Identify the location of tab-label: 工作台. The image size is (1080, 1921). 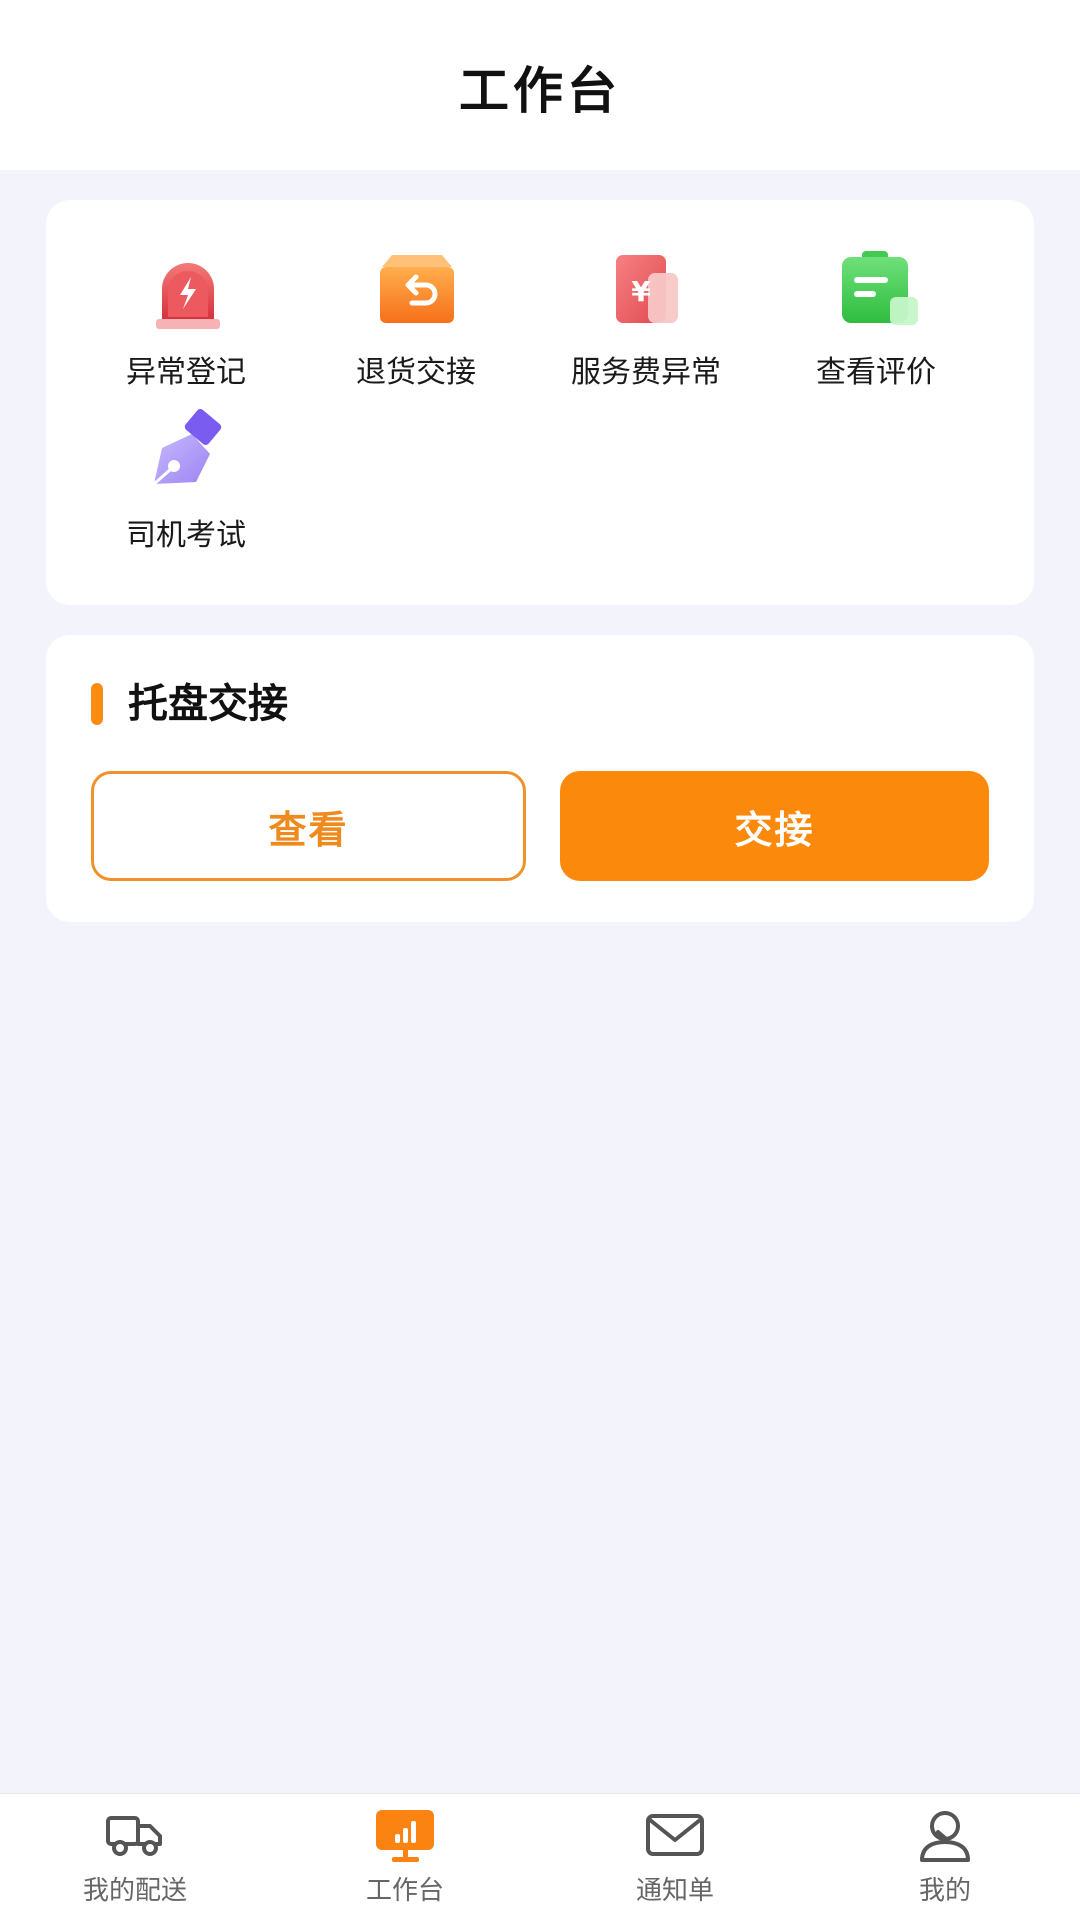
(404, 1891).